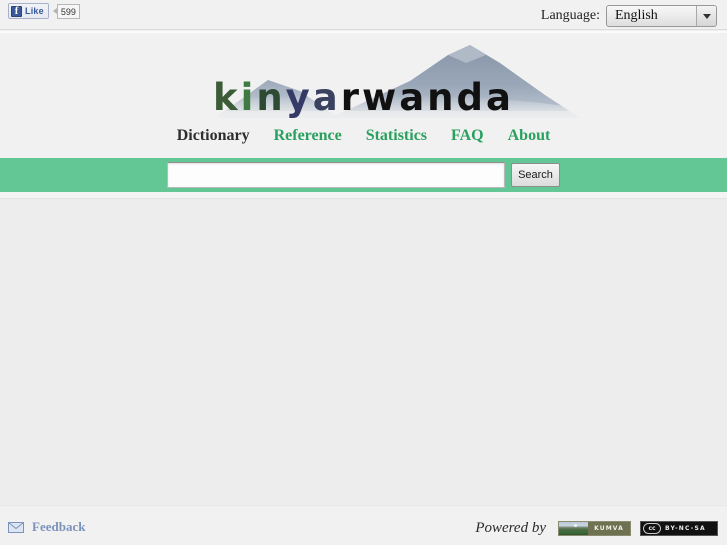 This screenshot has width=727, height=545. Describe the element at coordinates (570, 15) in the screenshot. I see `language-label: Language:` at that location.